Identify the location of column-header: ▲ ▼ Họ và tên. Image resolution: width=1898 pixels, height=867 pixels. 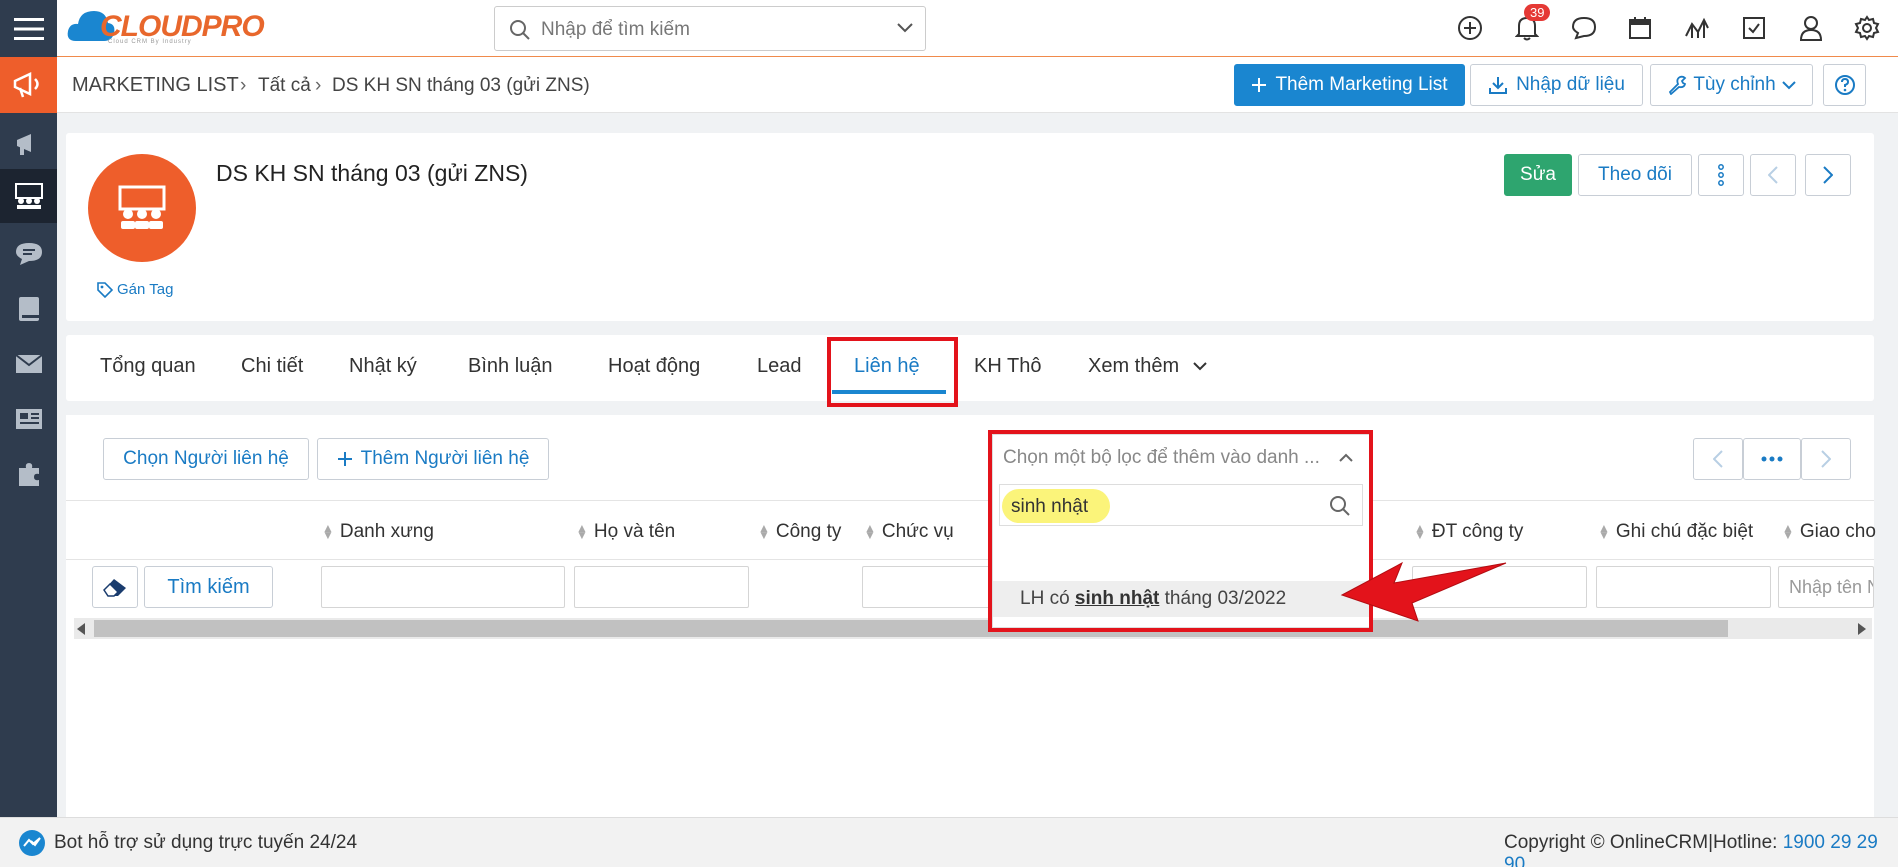
(625, 532).